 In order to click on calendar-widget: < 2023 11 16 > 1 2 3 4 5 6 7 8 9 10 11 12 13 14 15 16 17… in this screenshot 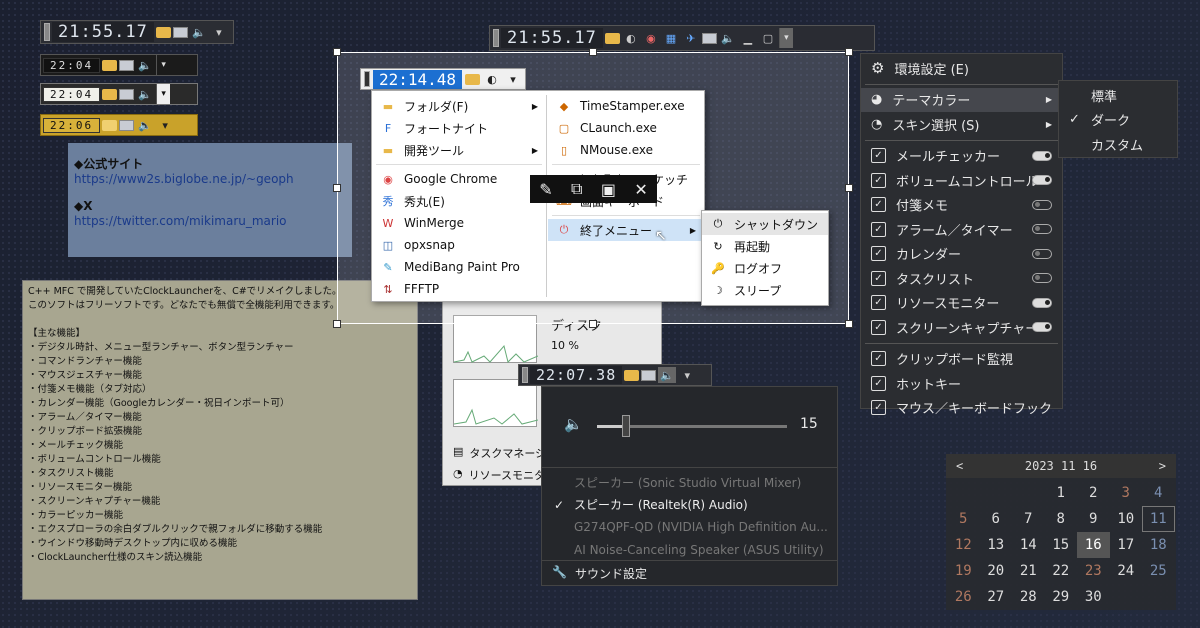, I will do `click(1061, 532)`.